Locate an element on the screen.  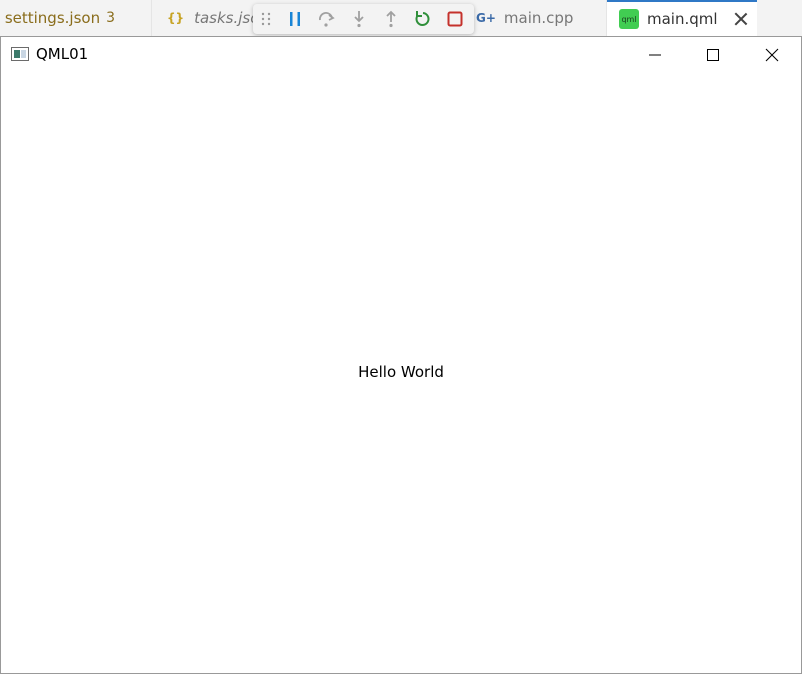
tab-main-cpp: G+ main.cpp is located at coordinates (540, 18).